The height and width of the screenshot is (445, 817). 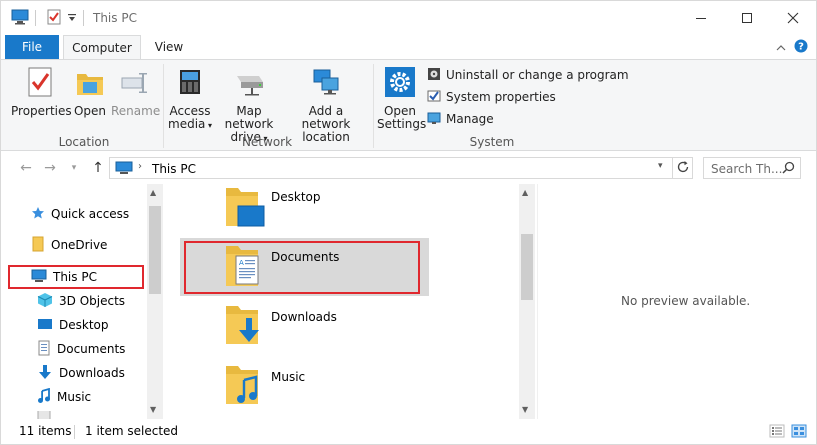 What do you see at coordinates (187, 124) in the screenshot?
I see `access-media-label-2: media` at bounding box center [187, 124].